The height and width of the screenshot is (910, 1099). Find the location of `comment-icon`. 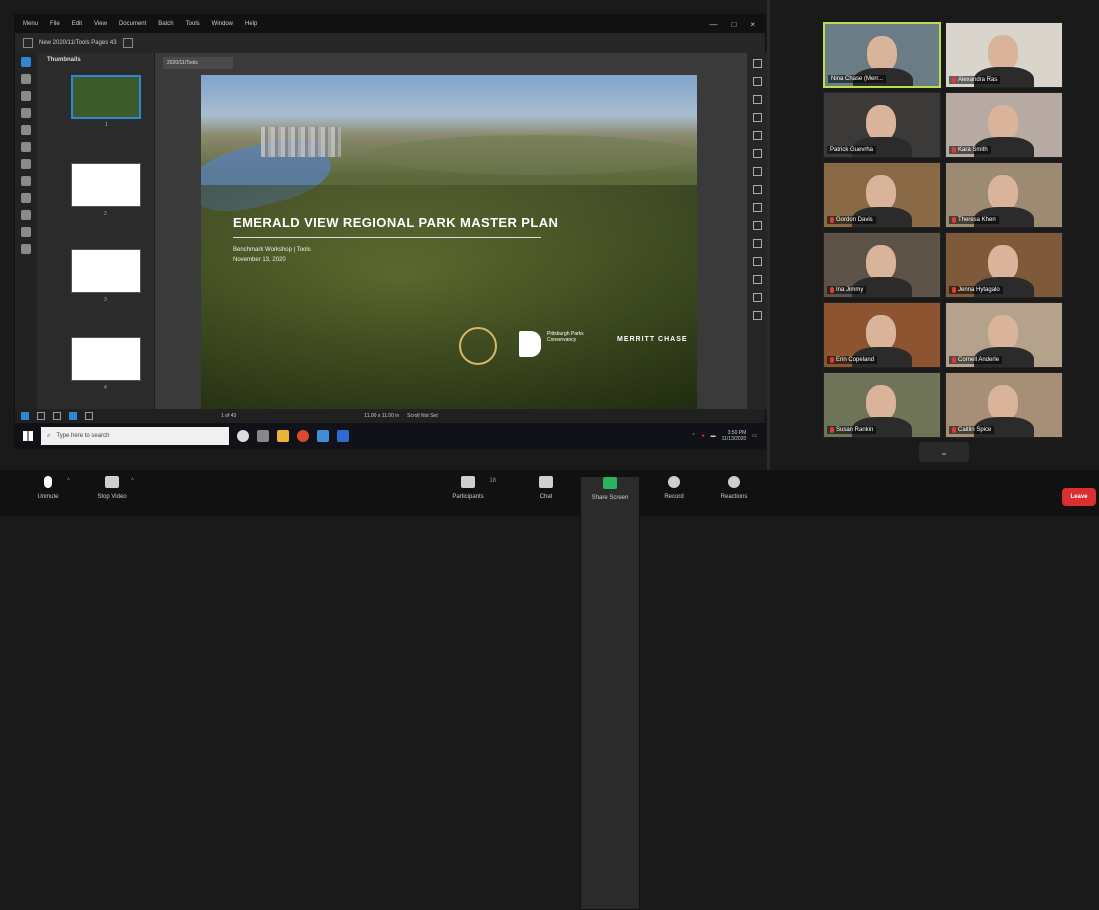

comment-icon is located at coordinates (26, 130).